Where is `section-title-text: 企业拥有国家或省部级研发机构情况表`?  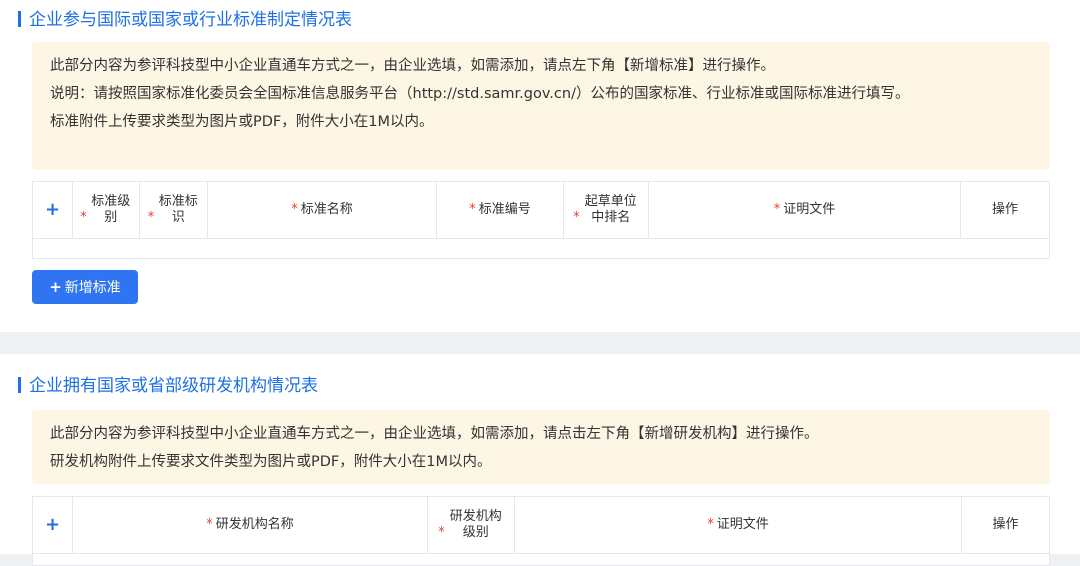
section-title-text: 企业拥有国家或省部级研发机构情况表 is located at coordinates (173, 386).